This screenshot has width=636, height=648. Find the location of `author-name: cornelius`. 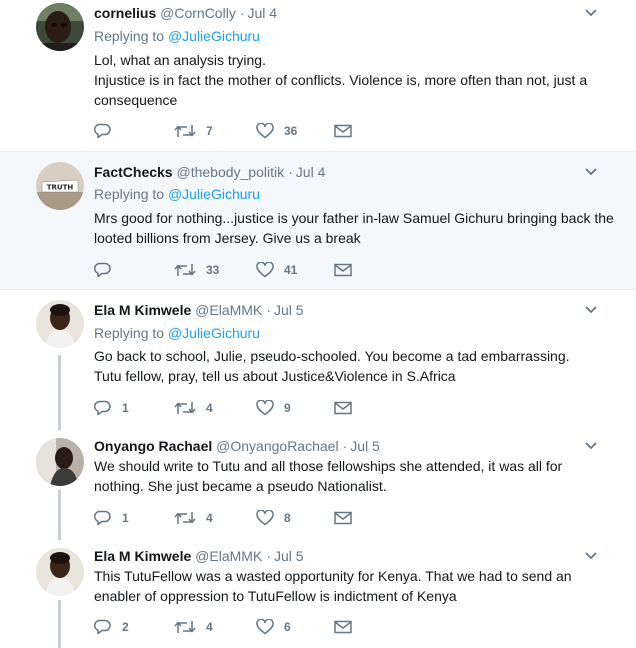

author-name: cornelius is located at coordinates (125, 13).